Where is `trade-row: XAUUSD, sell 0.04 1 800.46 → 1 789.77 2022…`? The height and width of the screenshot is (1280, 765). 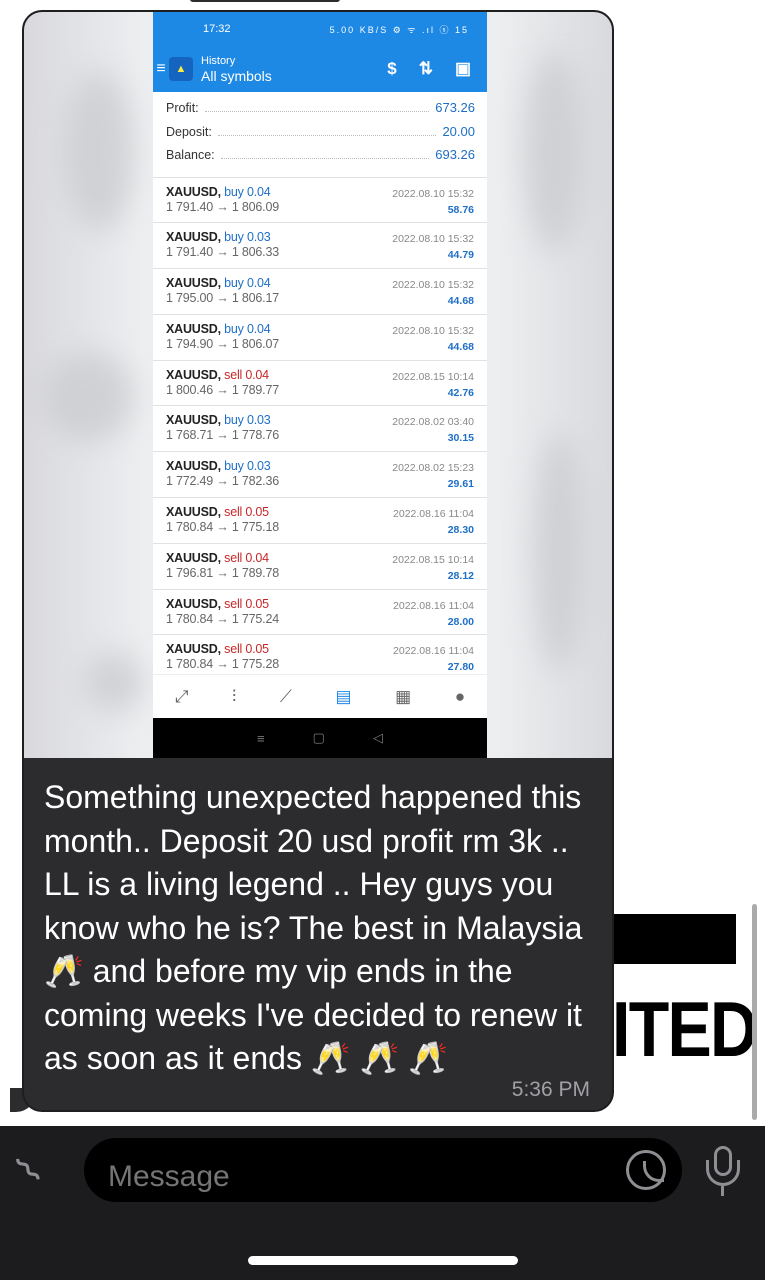 trade-row: XAUUSD, sell 0.04 1 800.46 → 1 789.77 2022… is located at coordinates (320, 384).